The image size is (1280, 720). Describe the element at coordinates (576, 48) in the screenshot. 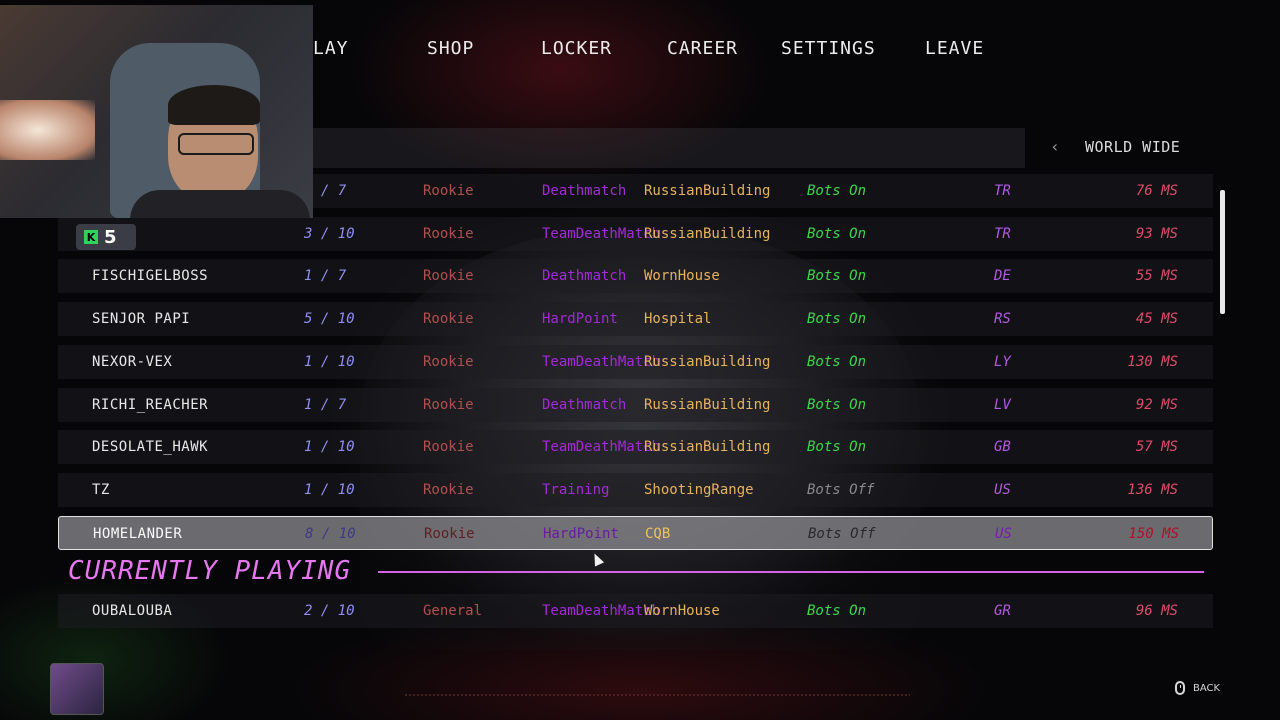

I see `nav-locker: LOCKER` at that location.